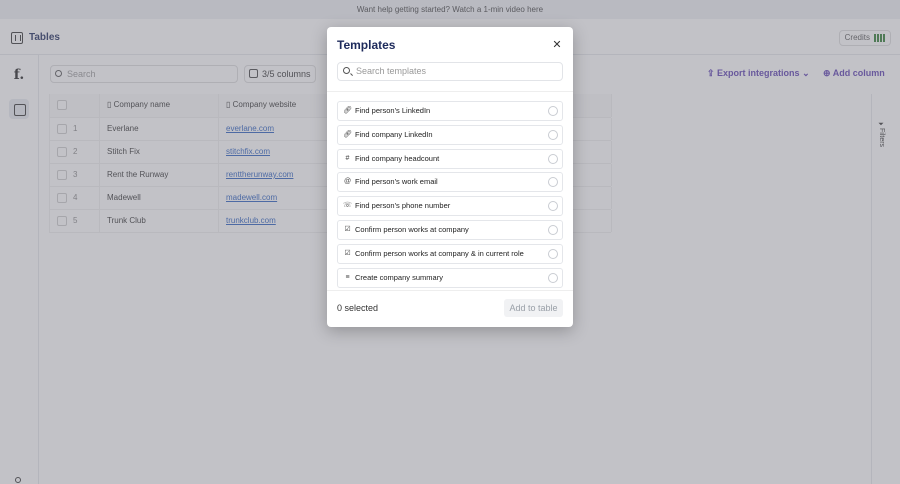 The width and height of the screenshot is (900, 484). What do you see at coordinates (399, 277) in the screenshot?
I see `template-item-label: Create company summary` at bounding box center [399, 277].